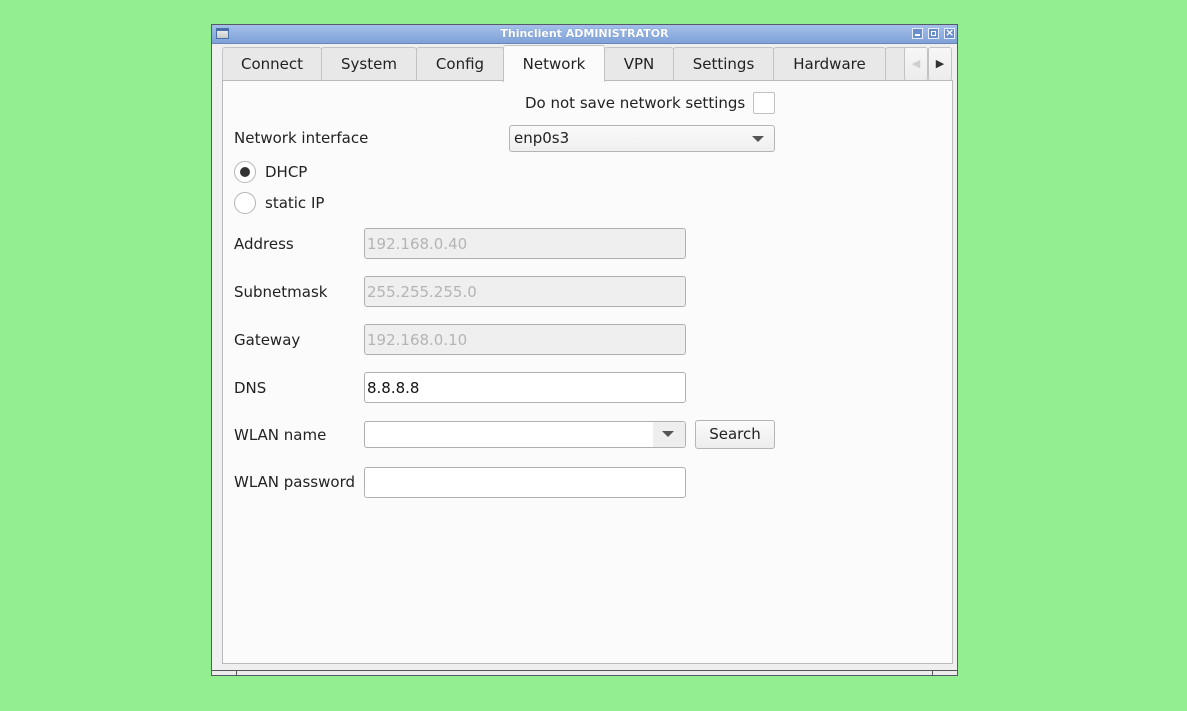  Describe the element at coordinates (933, 33) in the screenshot. I see `maximize-button` at that location.